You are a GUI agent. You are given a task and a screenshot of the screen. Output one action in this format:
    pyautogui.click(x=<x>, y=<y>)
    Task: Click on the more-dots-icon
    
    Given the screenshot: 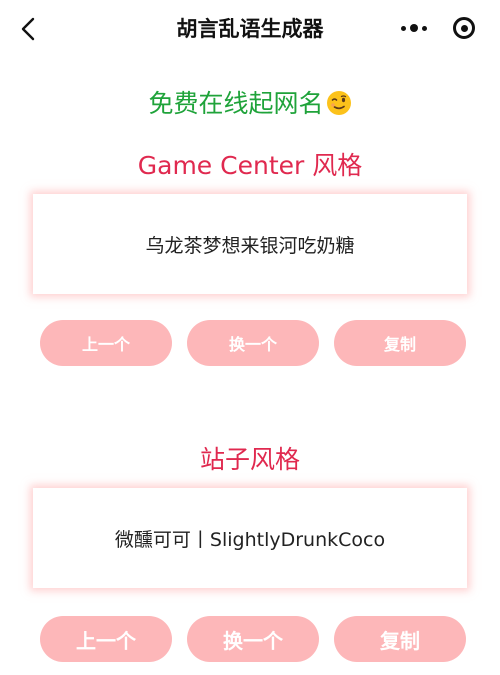 What is the action you would take?
    pyautogui.click(x=414, y=28)
    